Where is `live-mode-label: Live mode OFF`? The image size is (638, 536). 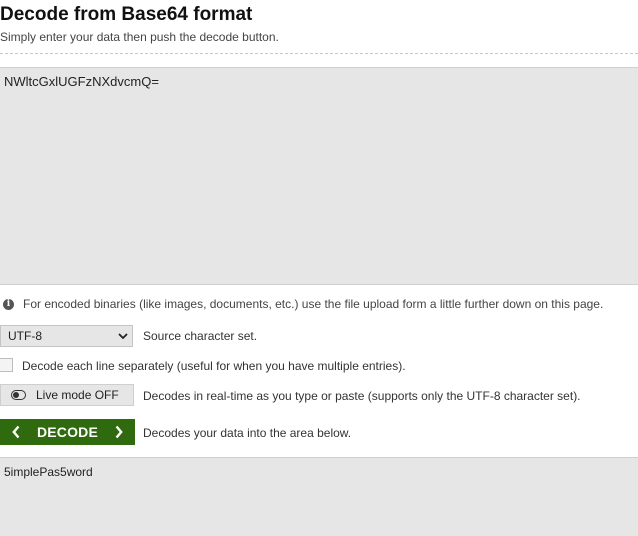 live-mode-label: Live mode OFF is located at coordinates (77, 395).